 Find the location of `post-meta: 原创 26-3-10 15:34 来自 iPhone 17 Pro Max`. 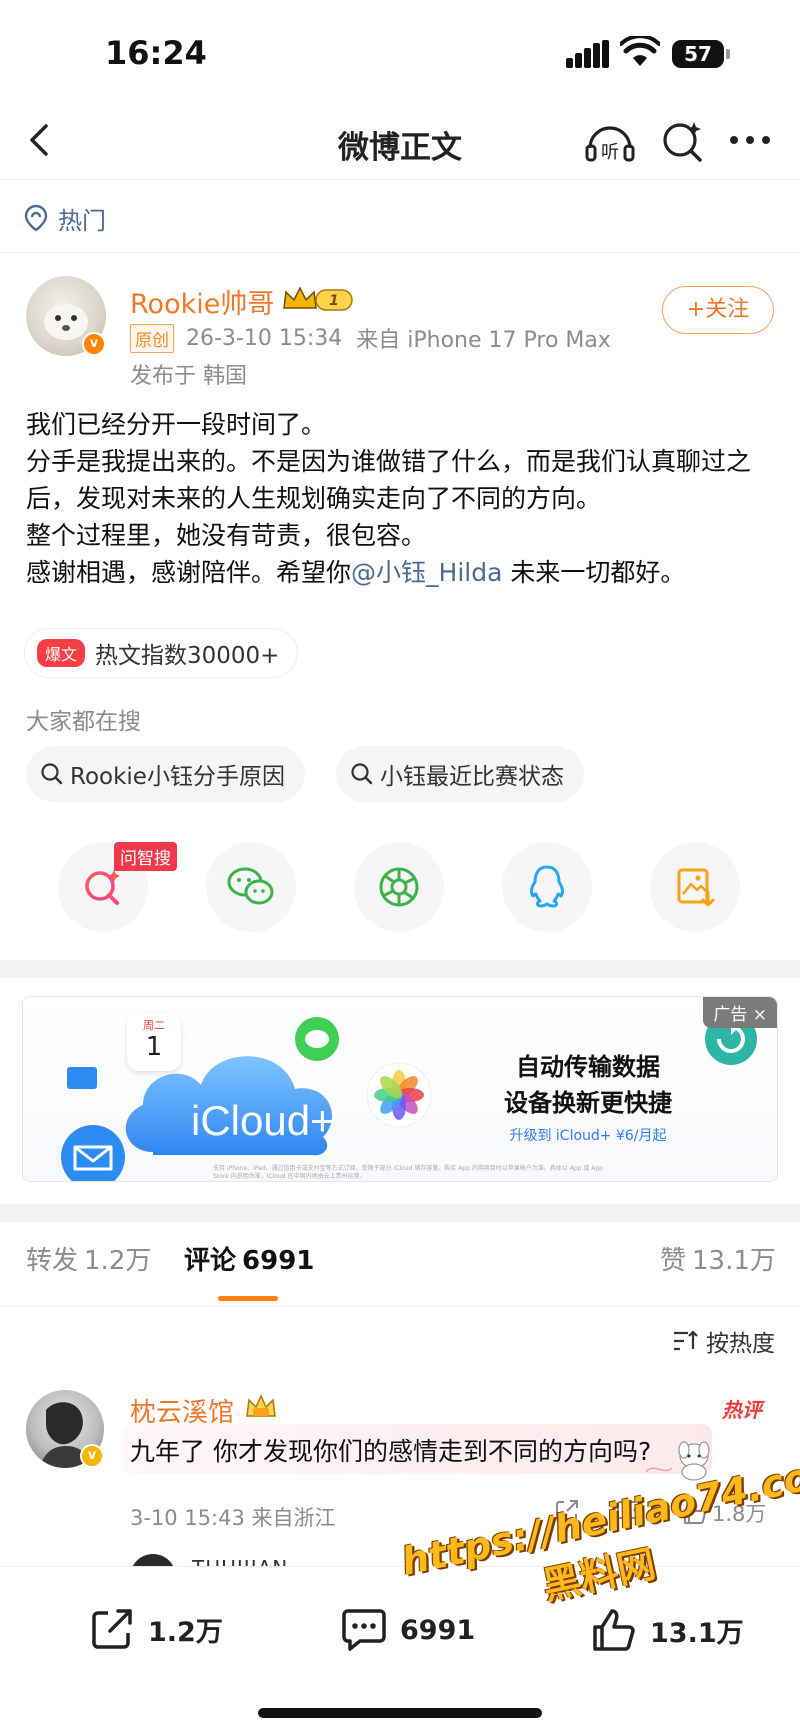

post-meta: 原创 26-3-10 15:34 来自 iPhone 17 Pro Max is located at coordinates (370, 338).